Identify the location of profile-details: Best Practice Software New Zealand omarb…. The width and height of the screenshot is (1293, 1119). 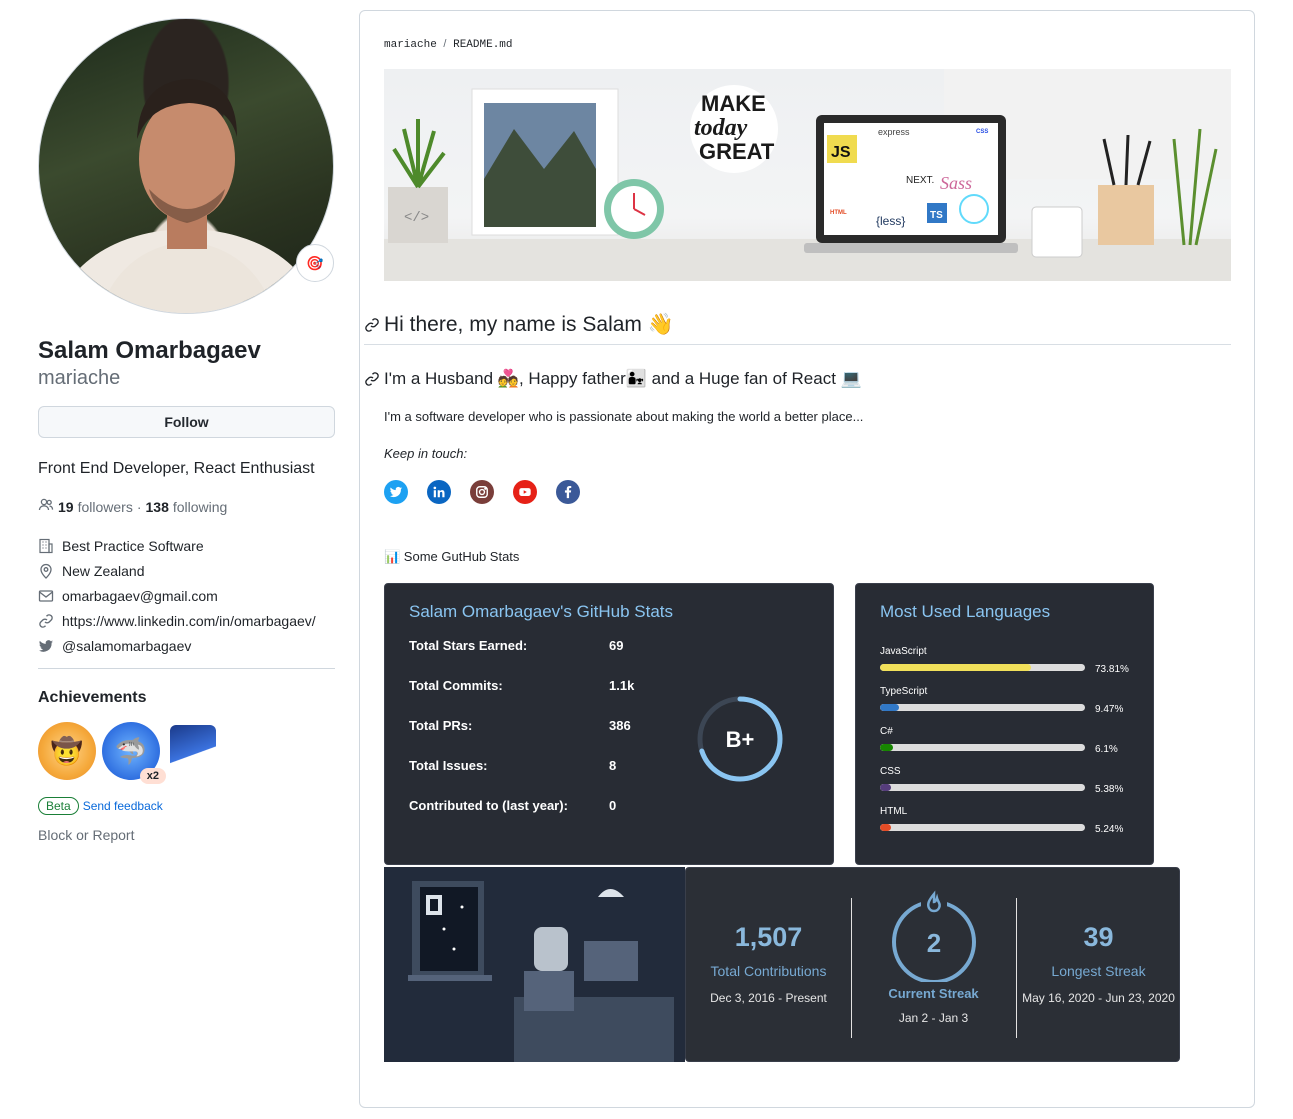
(186, 595).